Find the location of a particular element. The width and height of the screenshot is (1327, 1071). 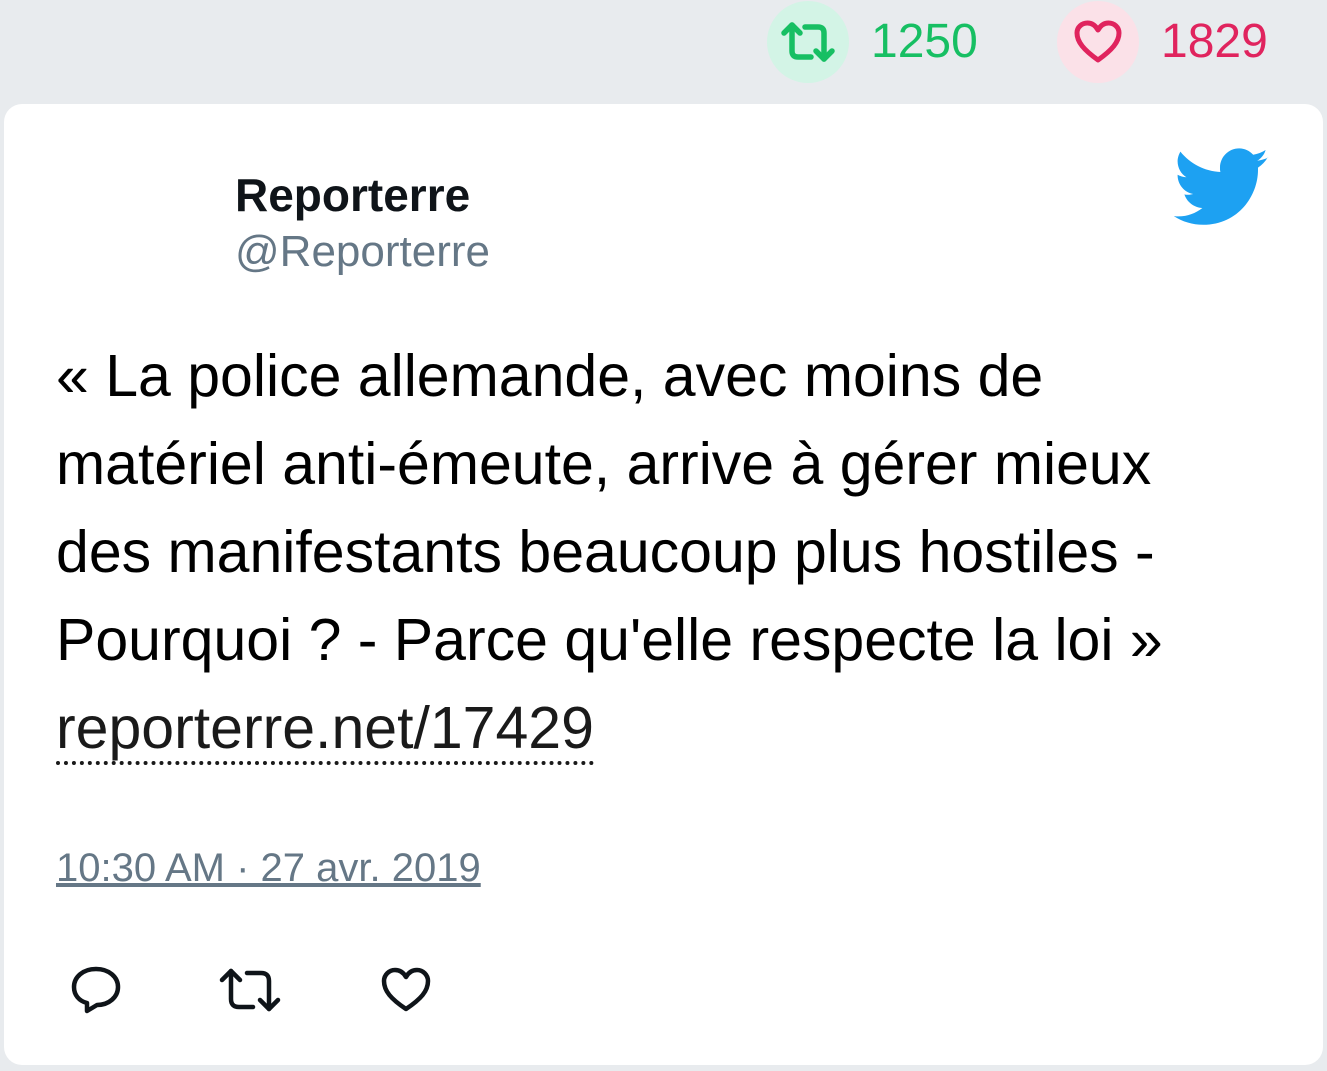

tweet-link: reporterre.net/17429 is located at coordinates (325, 730).